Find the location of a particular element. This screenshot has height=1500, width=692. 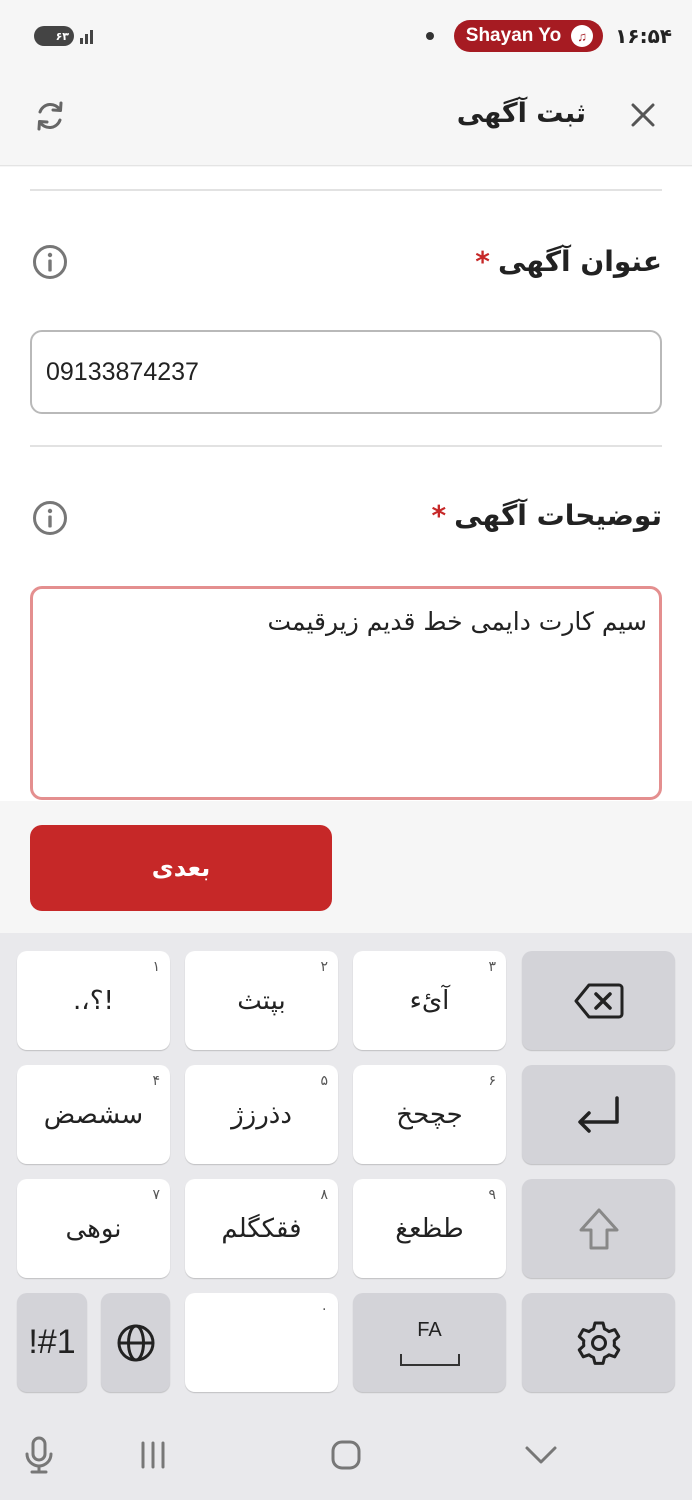

music-note-icon: ♫ is located at coordinates (582, 36).